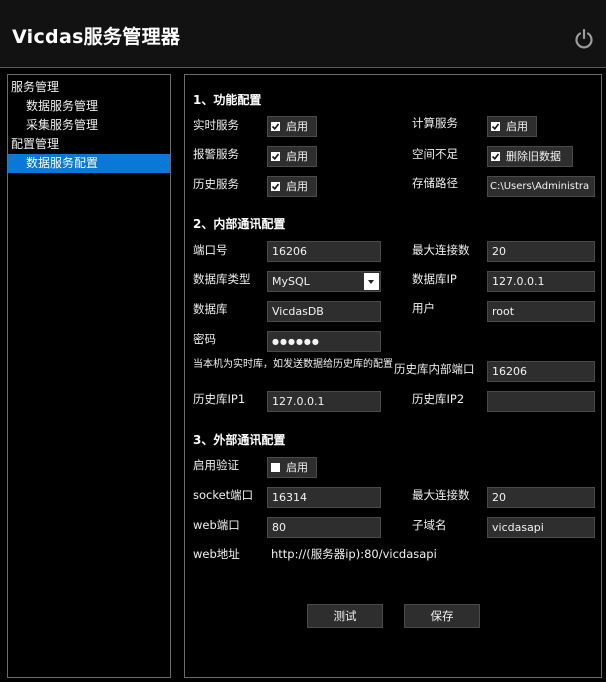 The height and width of the screenshot is (682, 606). Describe the element at coordinates (541, 527) in the screenshot. I see `subdomain-input: vicdasapi` at that location.